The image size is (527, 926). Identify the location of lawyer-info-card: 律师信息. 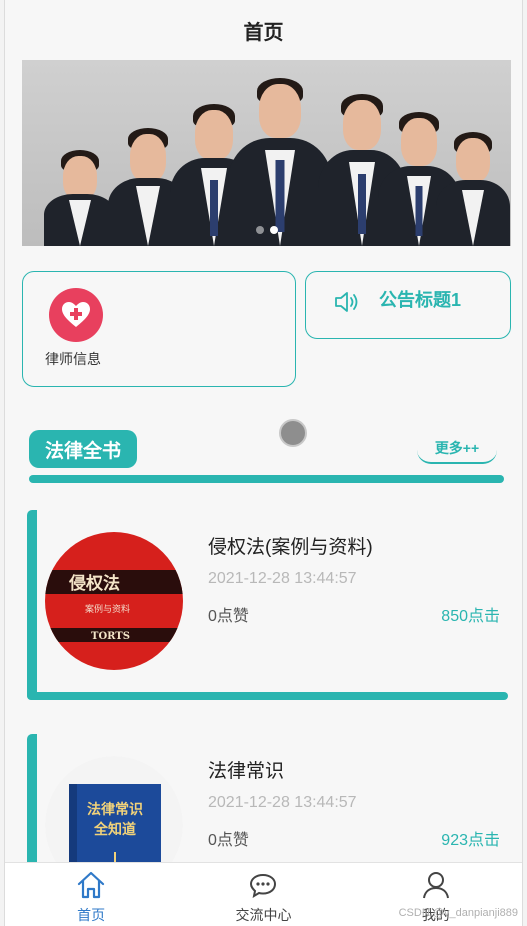
(159, 329).